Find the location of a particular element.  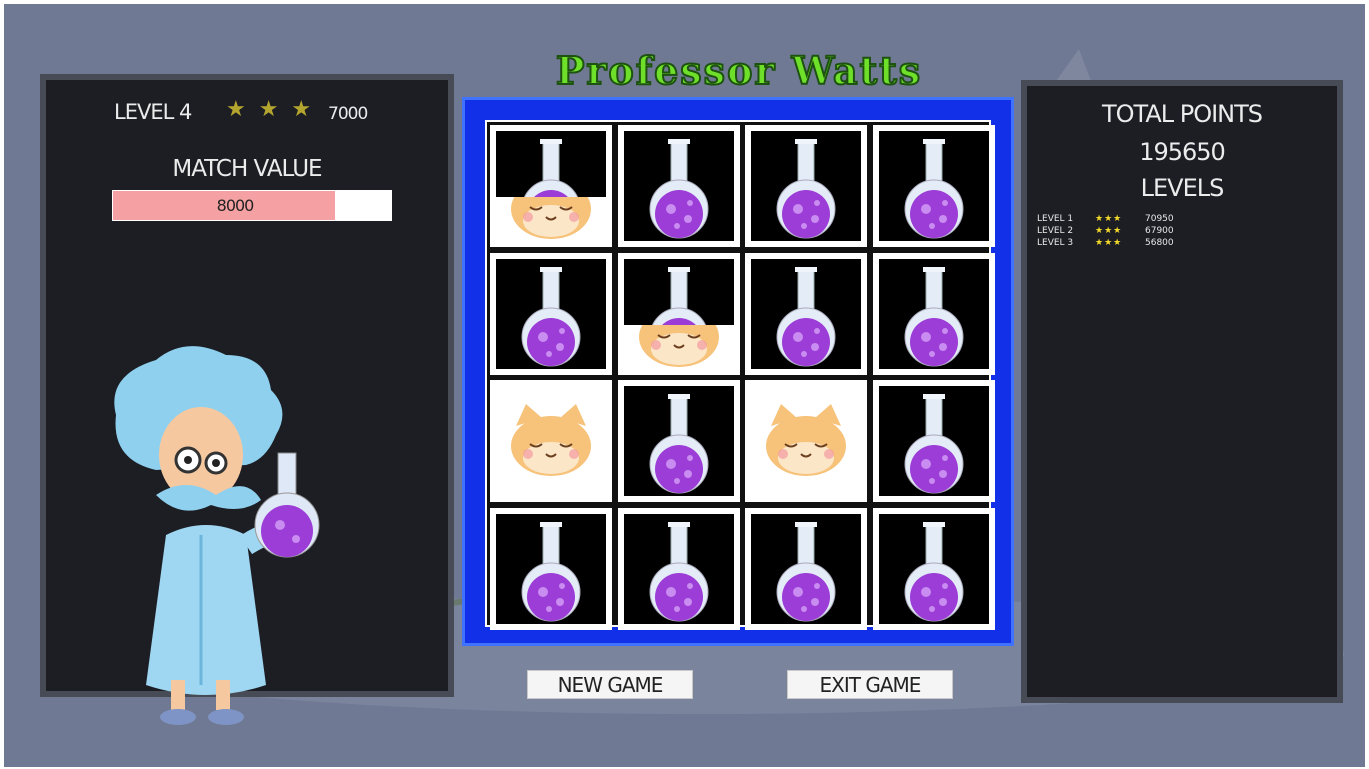

total-points-title: TOTAL POINTS is located at coordinates (1182, 114).